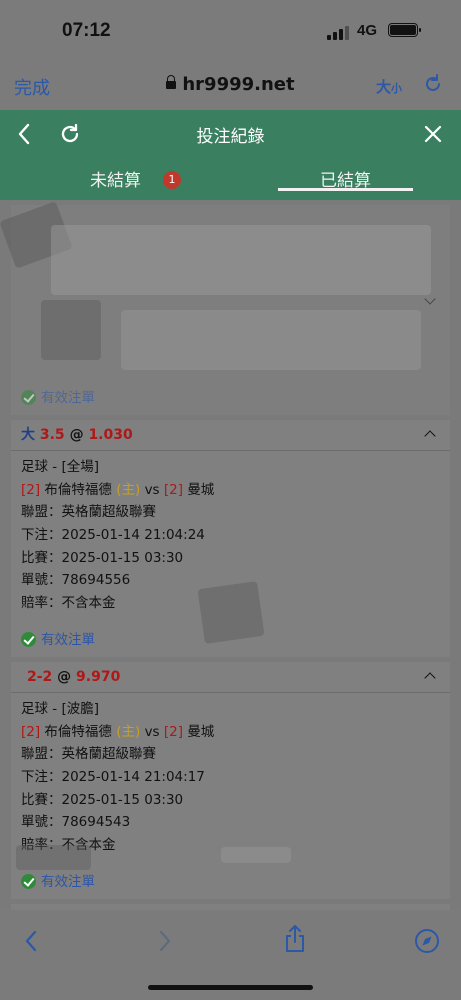 Image resolution: width=461 pixels, height=1000 pixels. I want to click on bet-market: 足球 - [全場], so click(60, 467).